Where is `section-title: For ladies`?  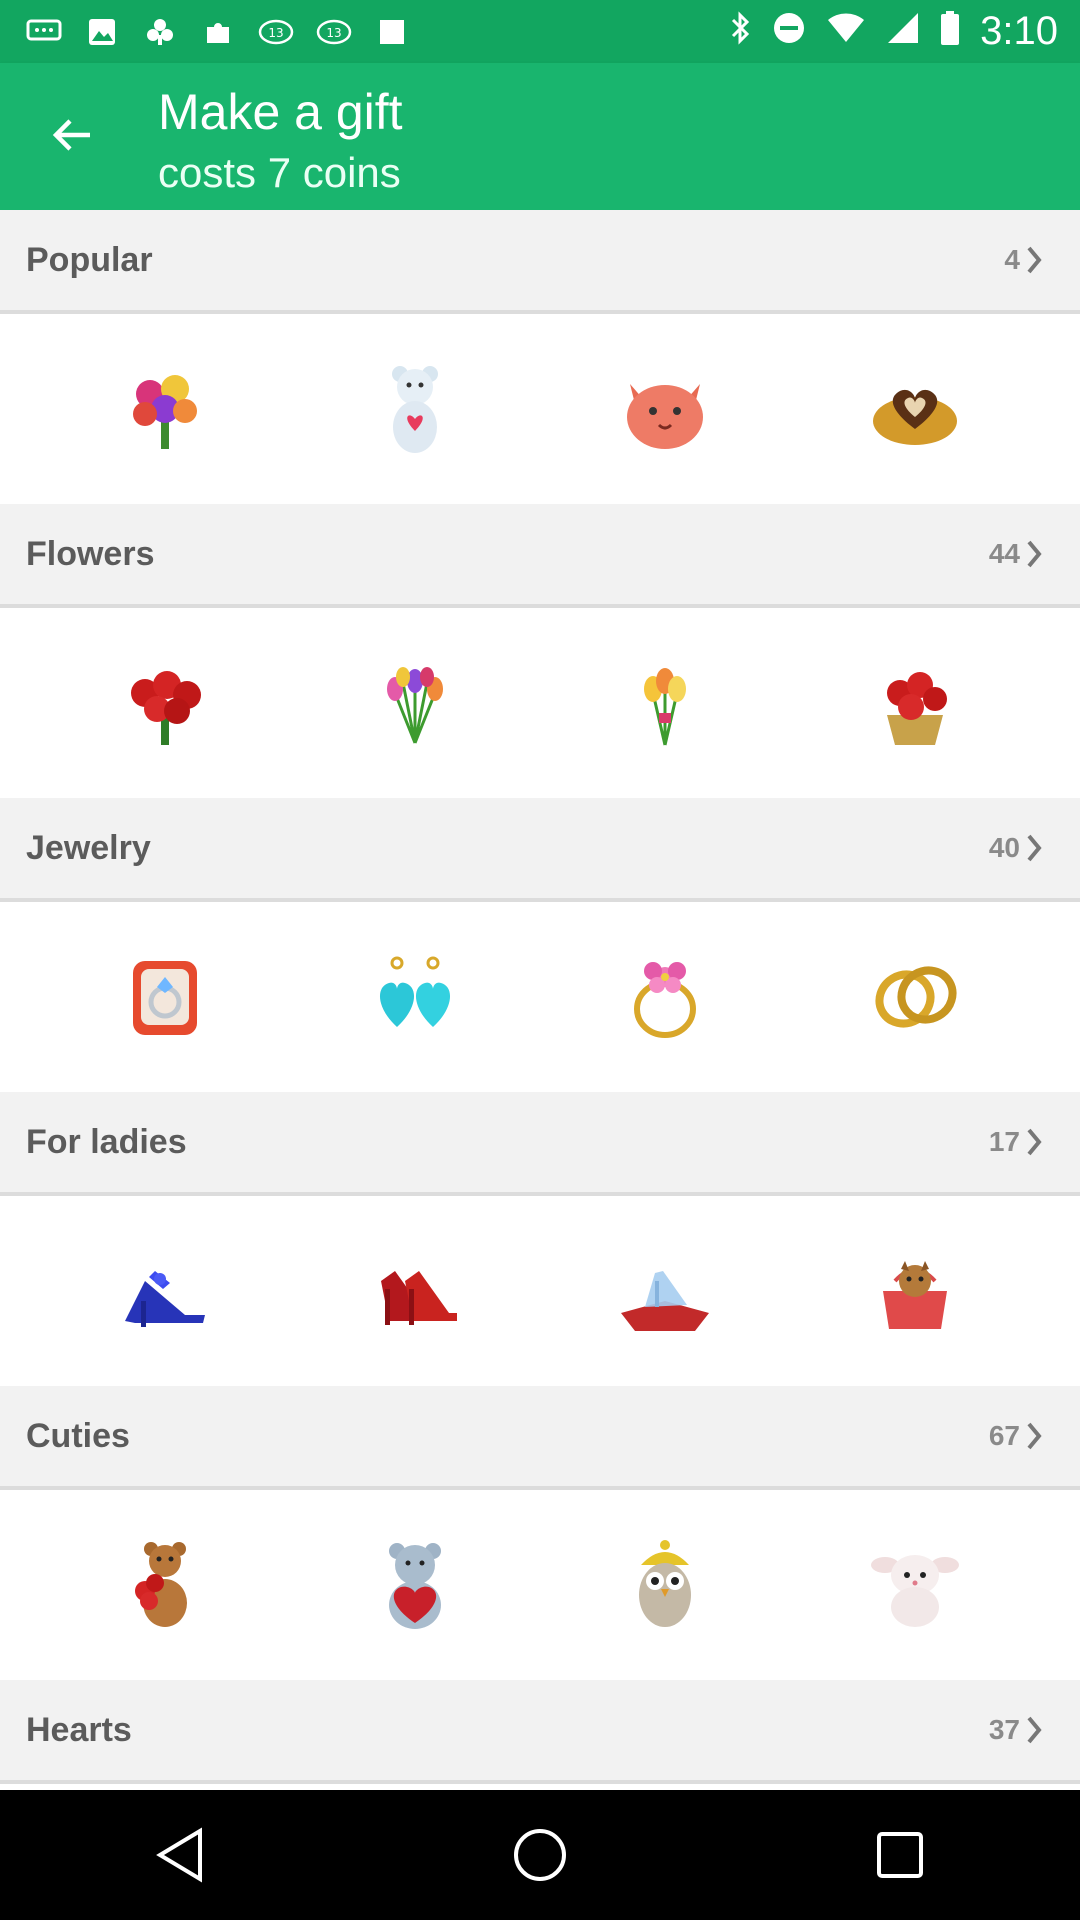 section-title: For ladies is located at coordinates (106, 1141).